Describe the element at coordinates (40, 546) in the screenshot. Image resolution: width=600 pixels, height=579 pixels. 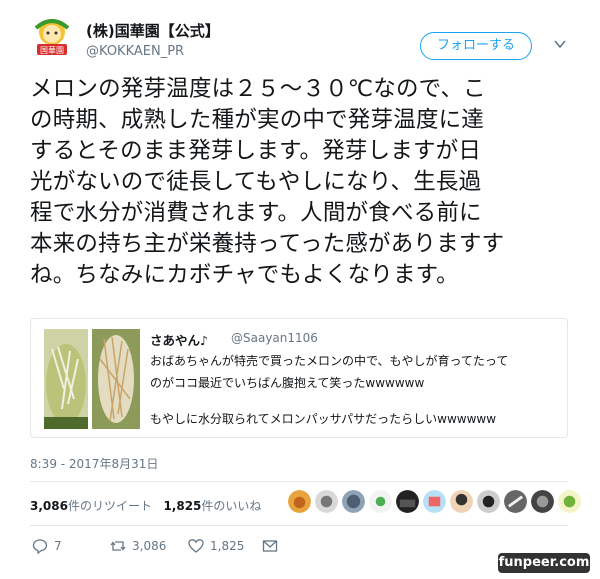
I see `reply-icon` at that location.